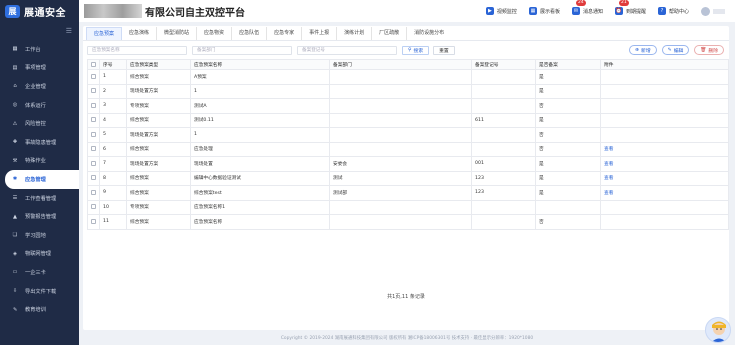  I want to click on sidebar-item-study: ❏ 学习园地, so click(39, 235).